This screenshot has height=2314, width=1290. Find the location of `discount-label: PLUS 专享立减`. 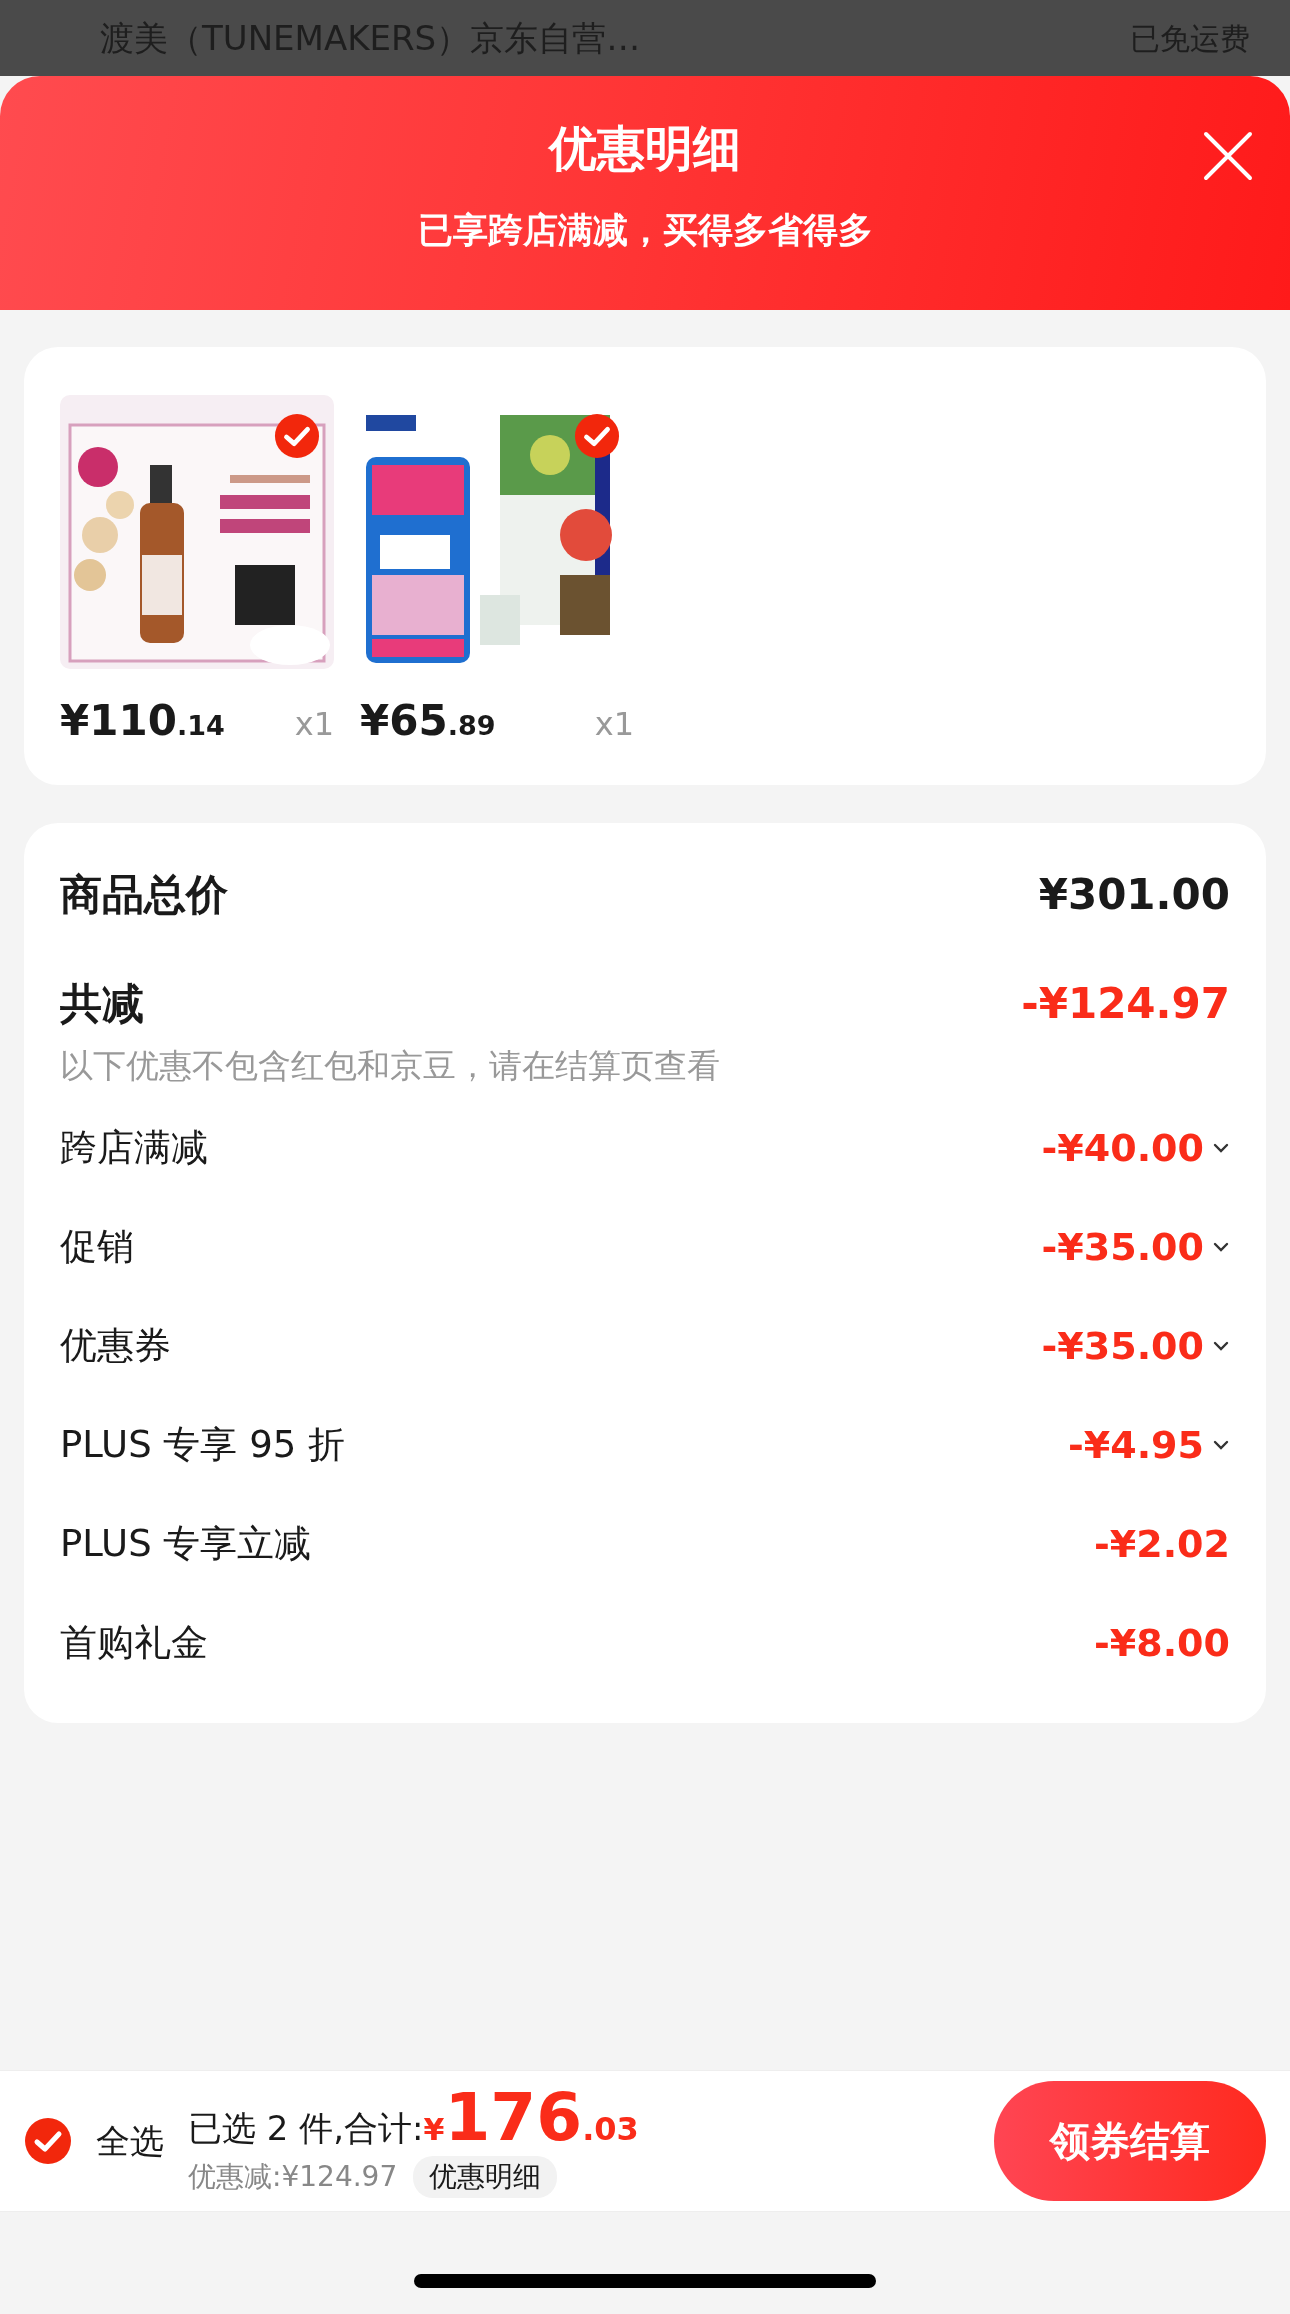

discount-label: PLUS 专享立减 is located at coordinates (186, 1544).